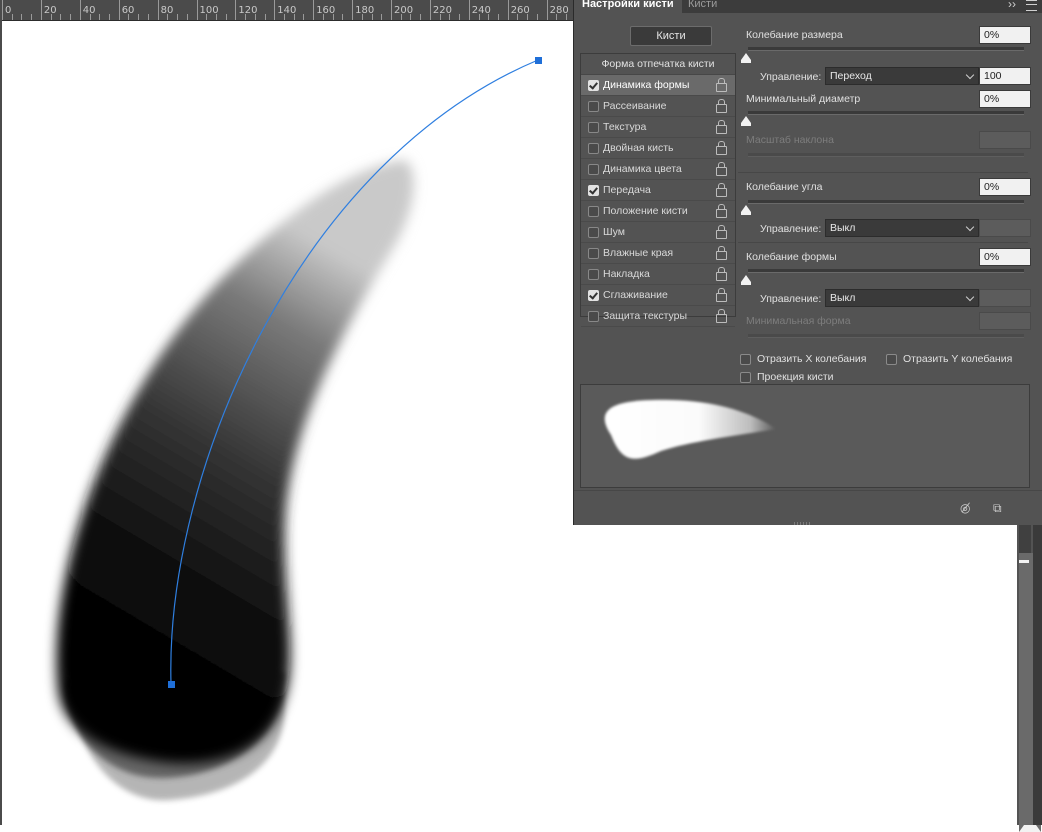 This screenshot has height=832, width=1042. What do you see at coordinates (746, 58) in the screenshot?
I see `size-jitter-slider-thumb` at bounding box center [746, 58].